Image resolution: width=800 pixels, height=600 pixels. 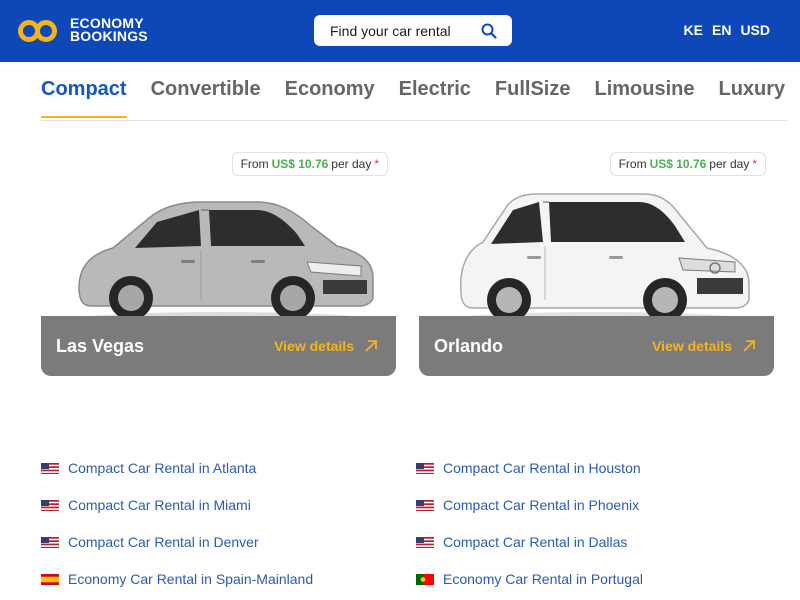 What do you see at coordinates (489, 31) in the screenshot?
I see `search-icon` at bounding box center [489, 31].